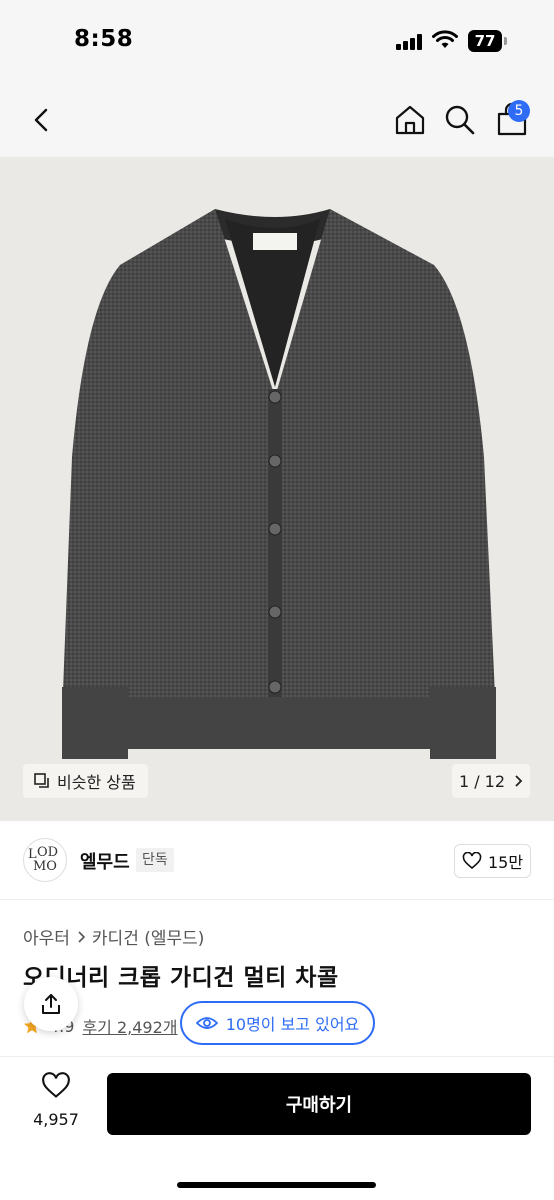  Describe the element at coordinates (276, 1185) in the screenshot. I see `home-indicator` at that location.